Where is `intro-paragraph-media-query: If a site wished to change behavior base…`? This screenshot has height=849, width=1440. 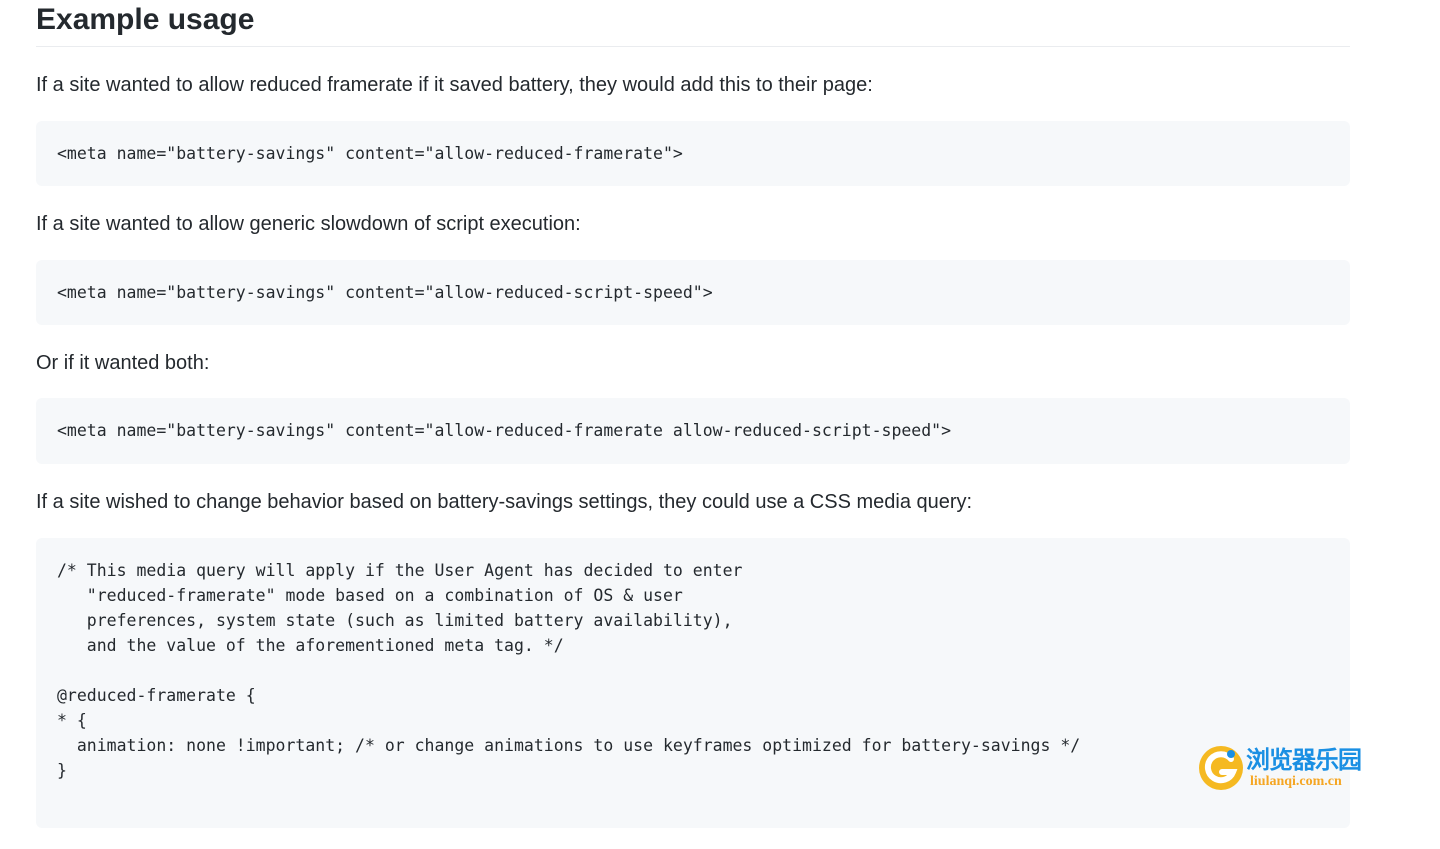 intro-paragraph-media-query: If a site wished to change behavior base… is located at coordinates (504, 502).